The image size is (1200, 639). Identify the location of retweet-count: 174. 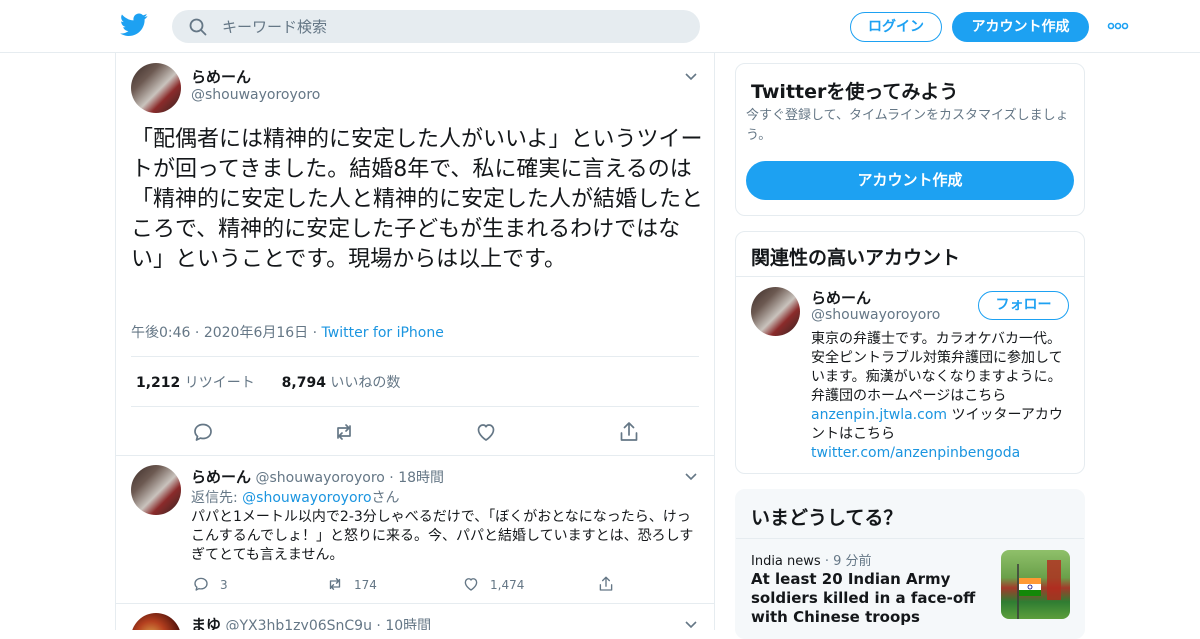
(365, 585).